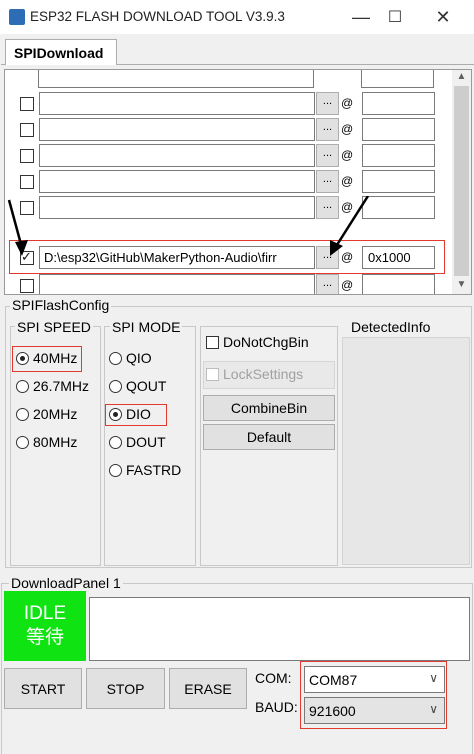  I want to click on app-icon, so click(17, 17).